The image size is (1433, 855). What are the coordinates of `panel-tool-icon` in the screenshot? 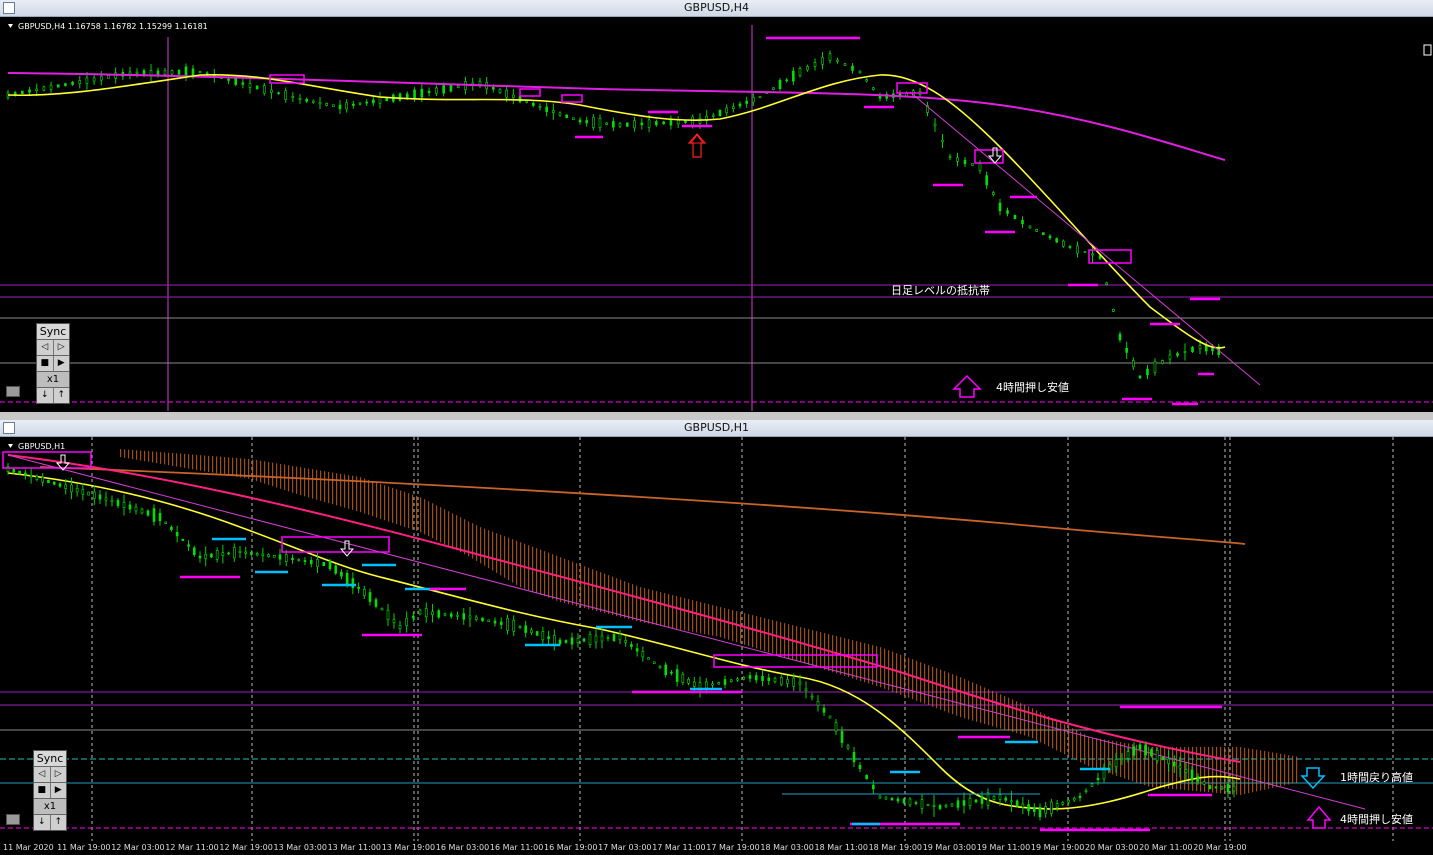 It's located at (1427, 50).